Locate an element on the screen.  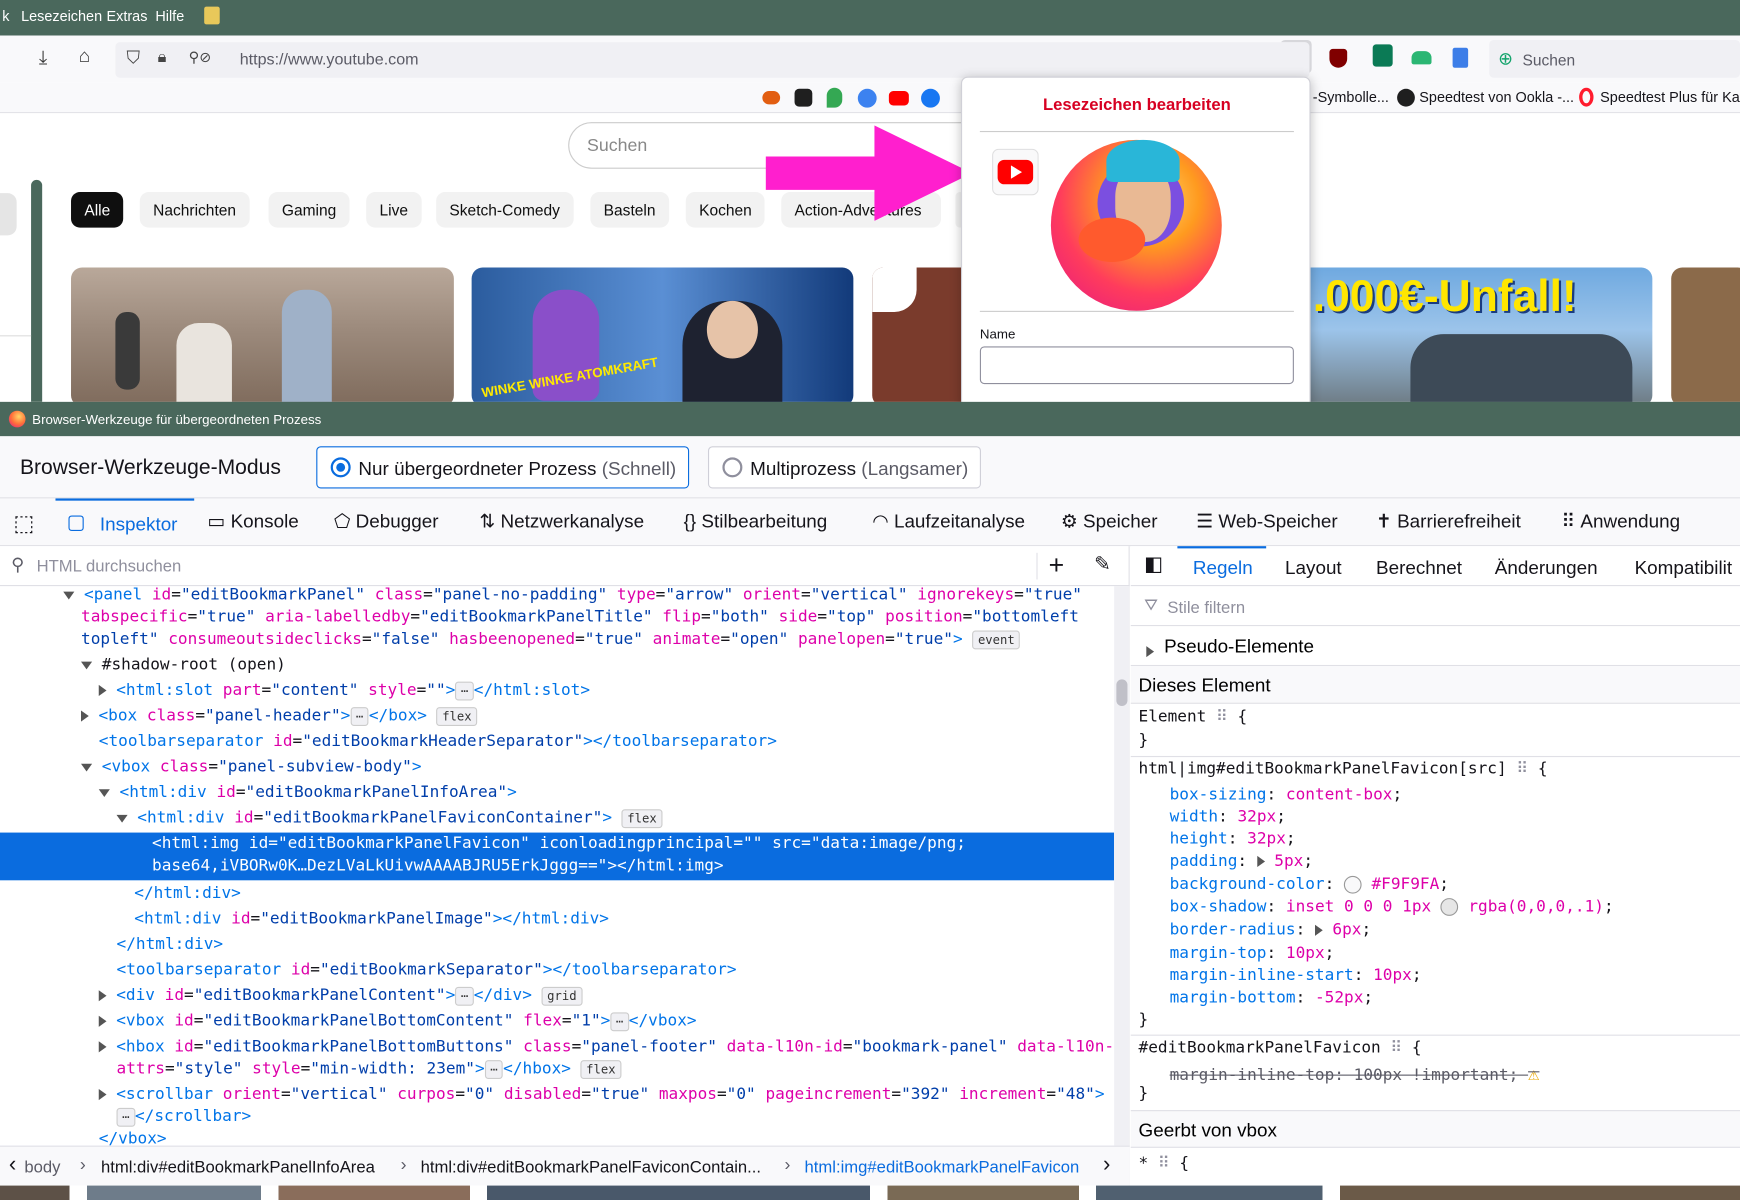
markup-node: #shadow-root (open) is located at coordinates (183, 667).